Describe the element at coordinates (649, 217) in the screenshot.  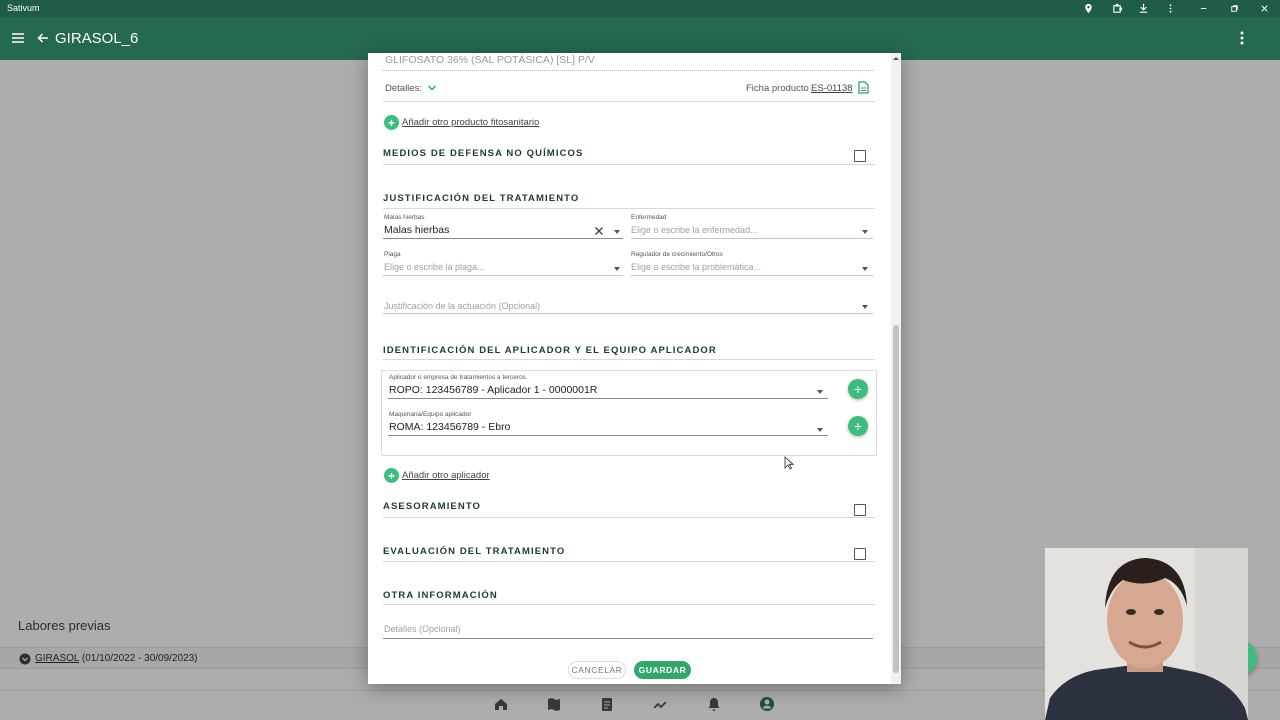
I see `enfermedad-label: Enfermedad` at that location.